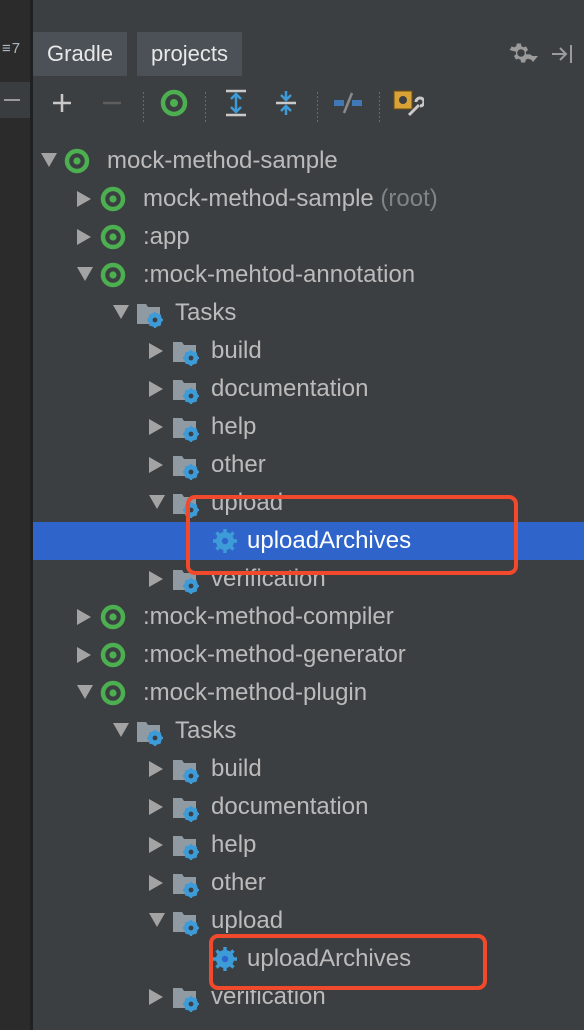 The width and height of the screenshot is (584, 1030). What do you see at coordinates (233, 845) in the screenshot?
I see `tree-row-label: help` at bounding box center [233, 845].